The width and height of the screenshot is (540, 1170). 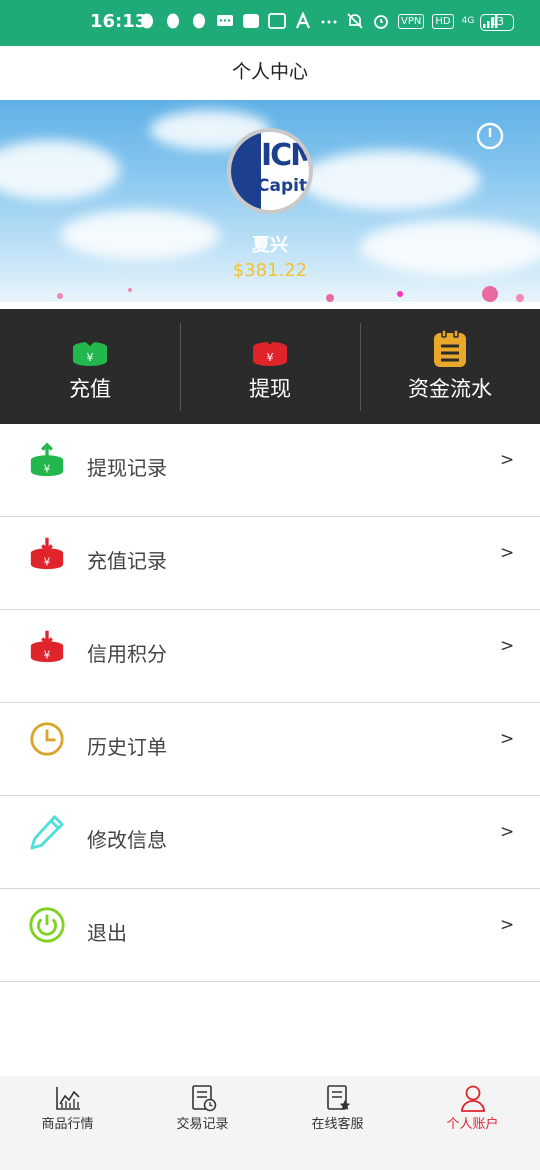 What do you see at coordinates (127, 468) in the screenshot?
I see `menu-label: 提现记录` at bounding box center [127, 468].